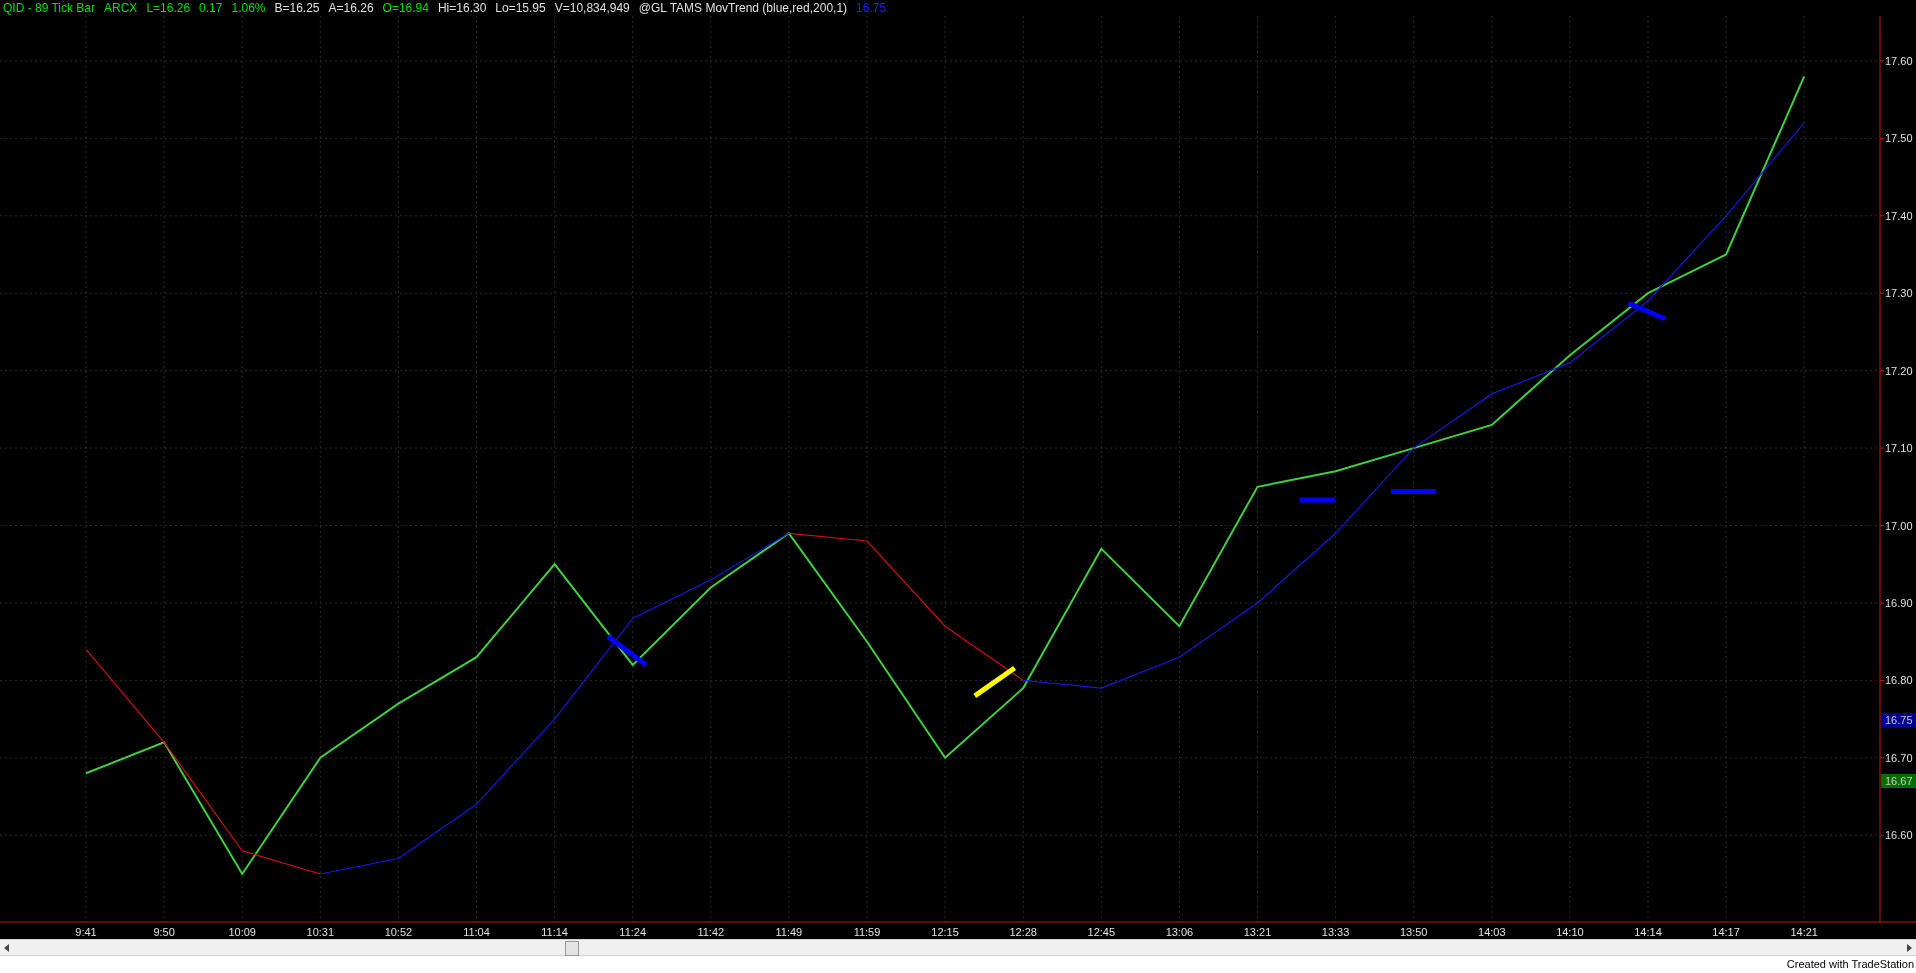 The image size is (1916, 973). I want to click on x-tick-label: 12:28, so click(1023, 931).